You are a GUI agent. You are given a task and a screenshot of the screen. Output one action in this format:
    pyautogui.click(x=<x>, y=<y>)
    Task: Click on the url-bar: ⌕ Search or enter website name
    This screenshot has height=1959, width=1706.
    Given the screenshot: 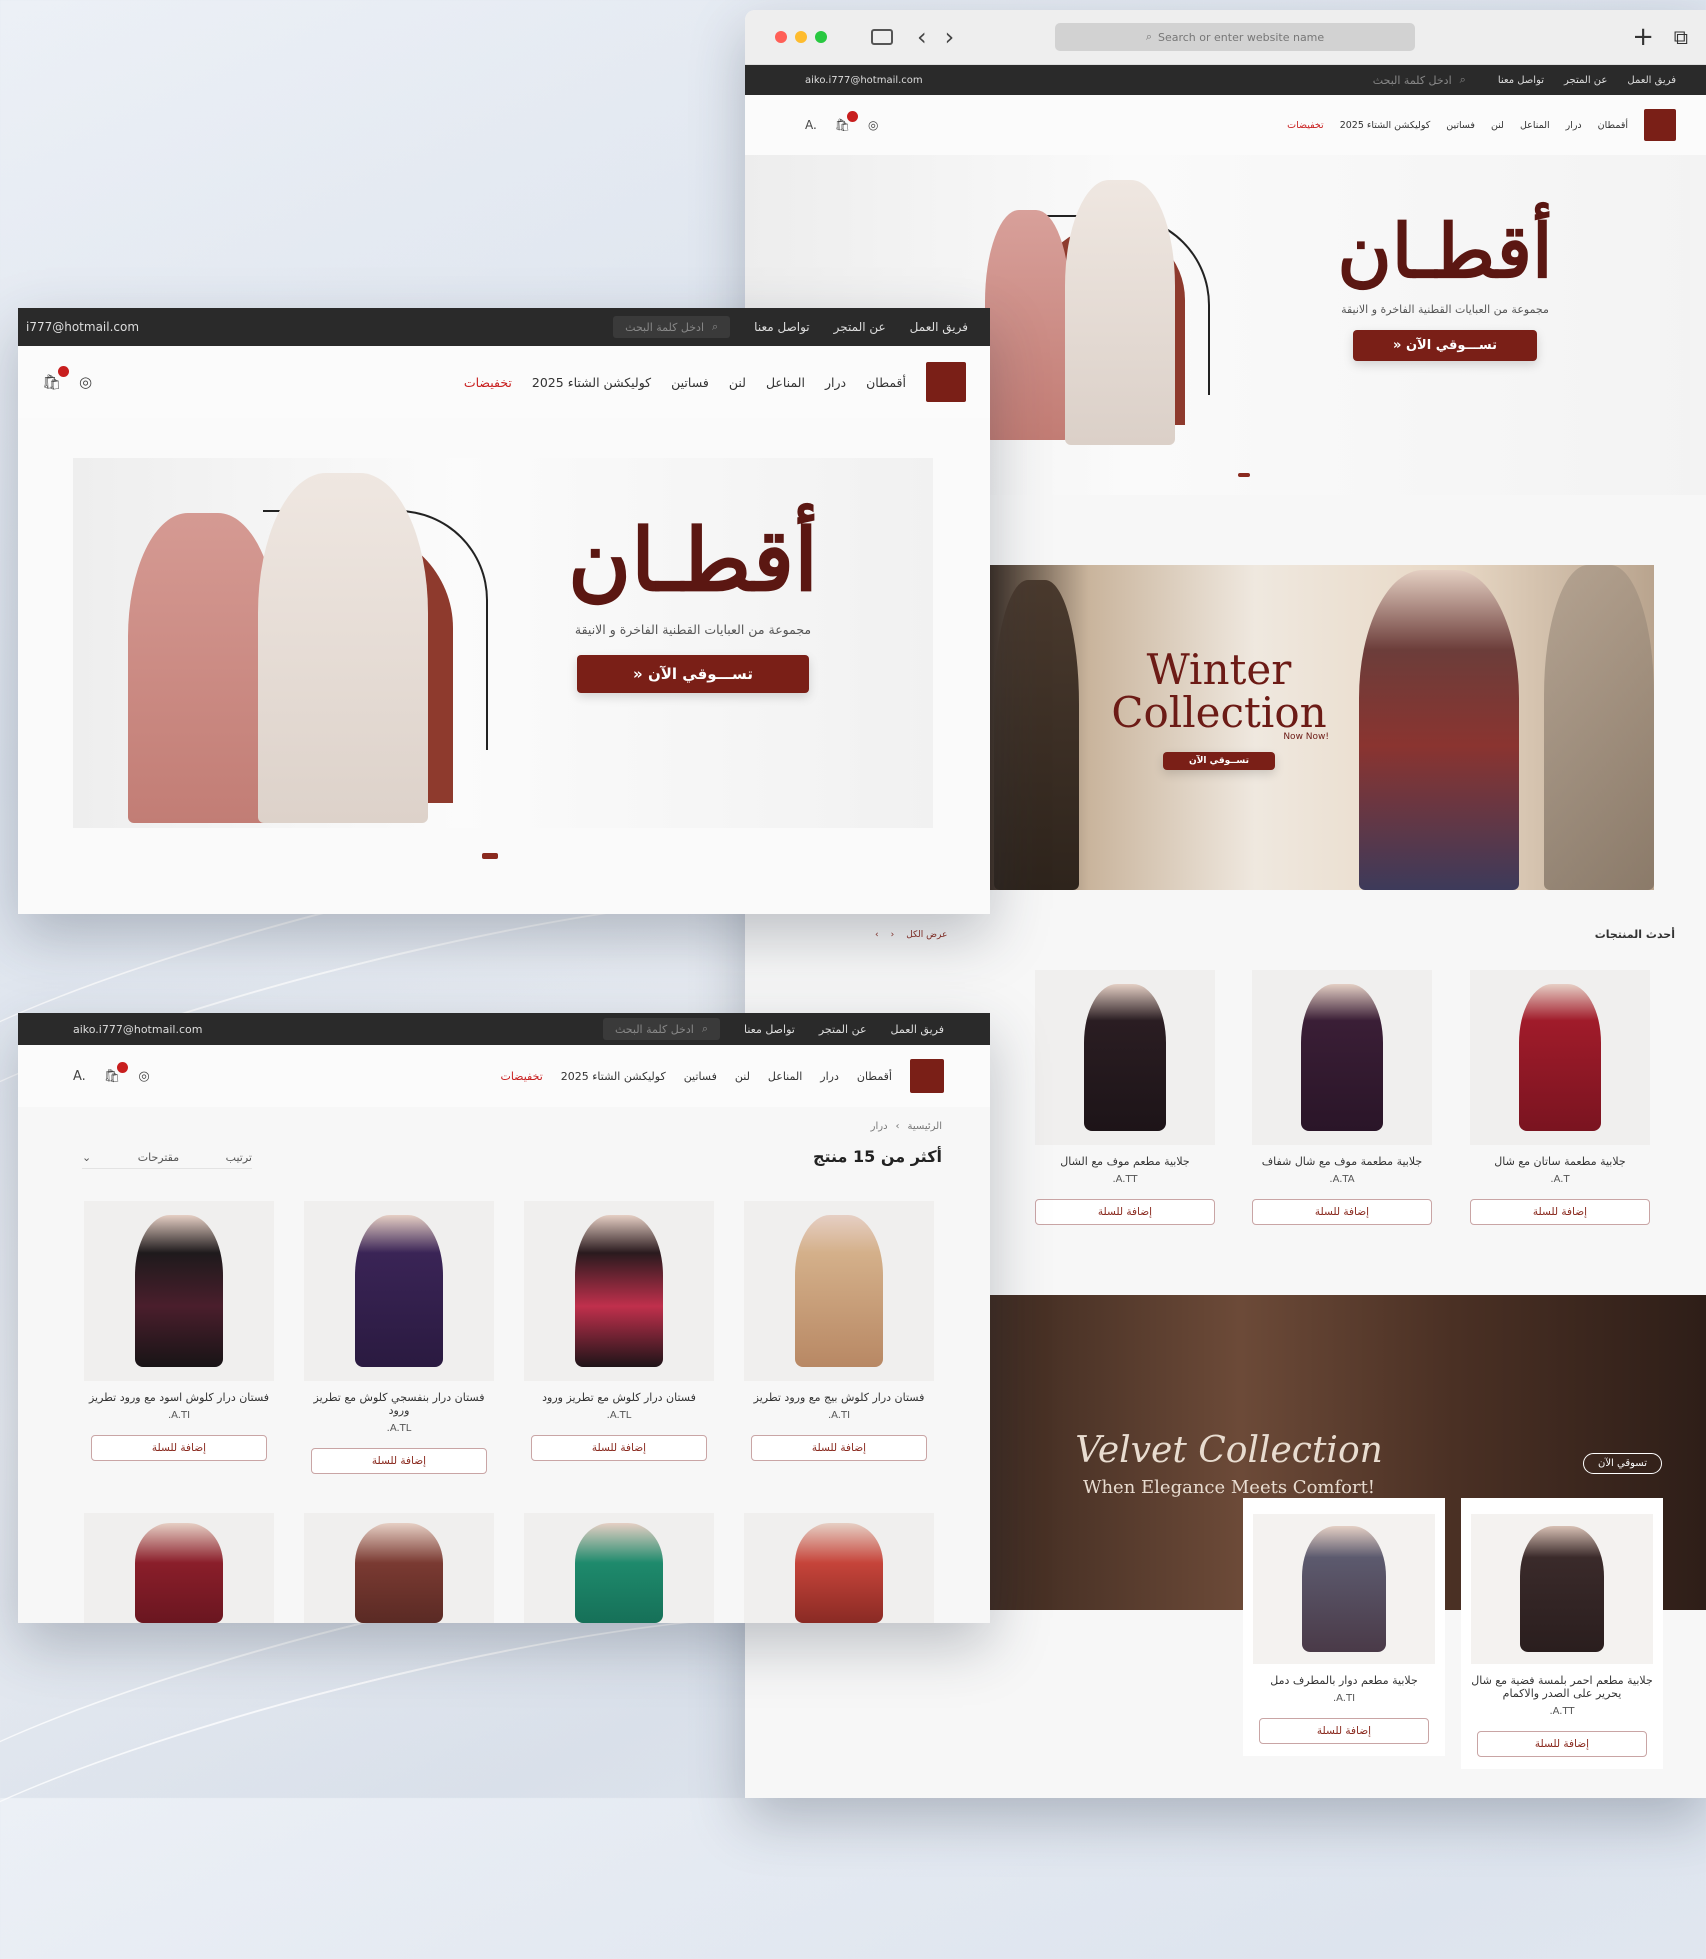 What is the action you would take?
    pyautogui.click(x=1235, y=37)
    